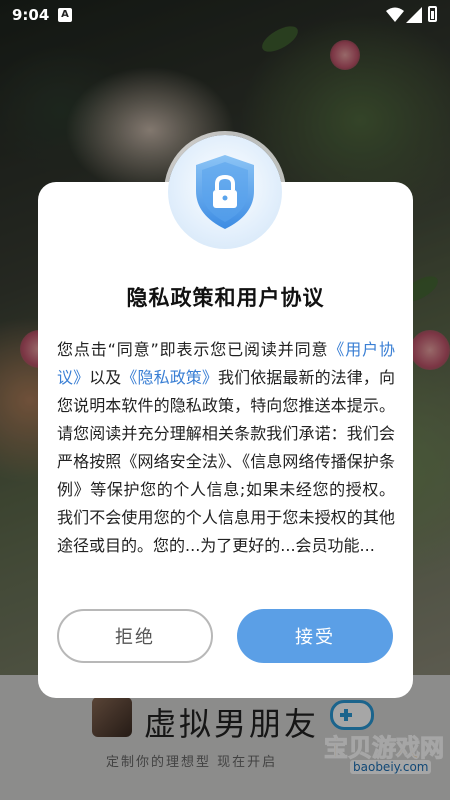 This screenshot has height=800, width=450. I want to click on privacy-policy-link: 《隐私政策》, so click(169, 377).